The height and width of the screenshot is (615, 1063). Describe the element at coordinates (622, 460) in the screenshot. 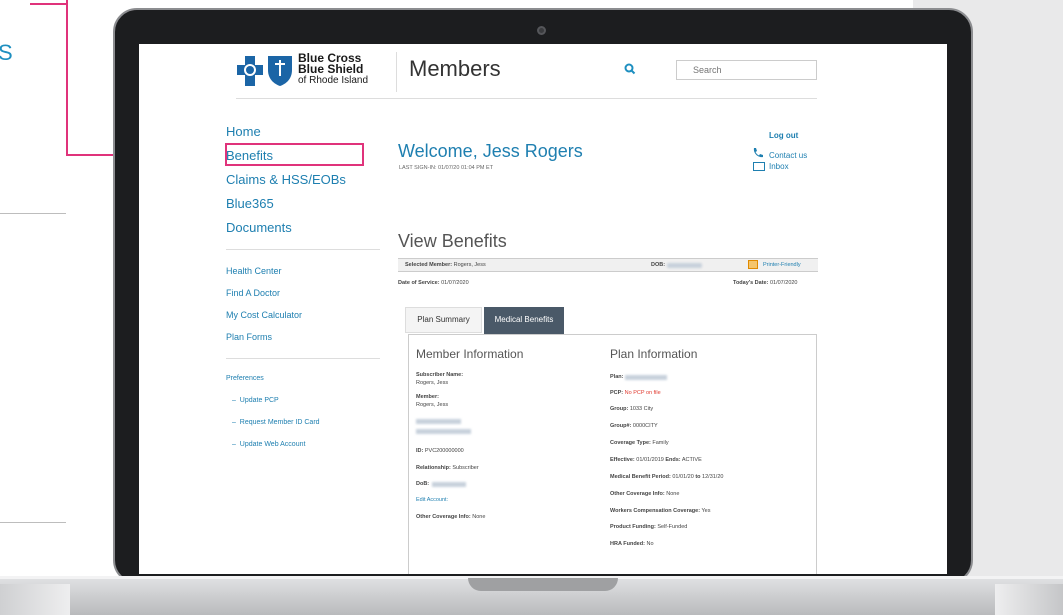

I see `label: Effective:` at that location.